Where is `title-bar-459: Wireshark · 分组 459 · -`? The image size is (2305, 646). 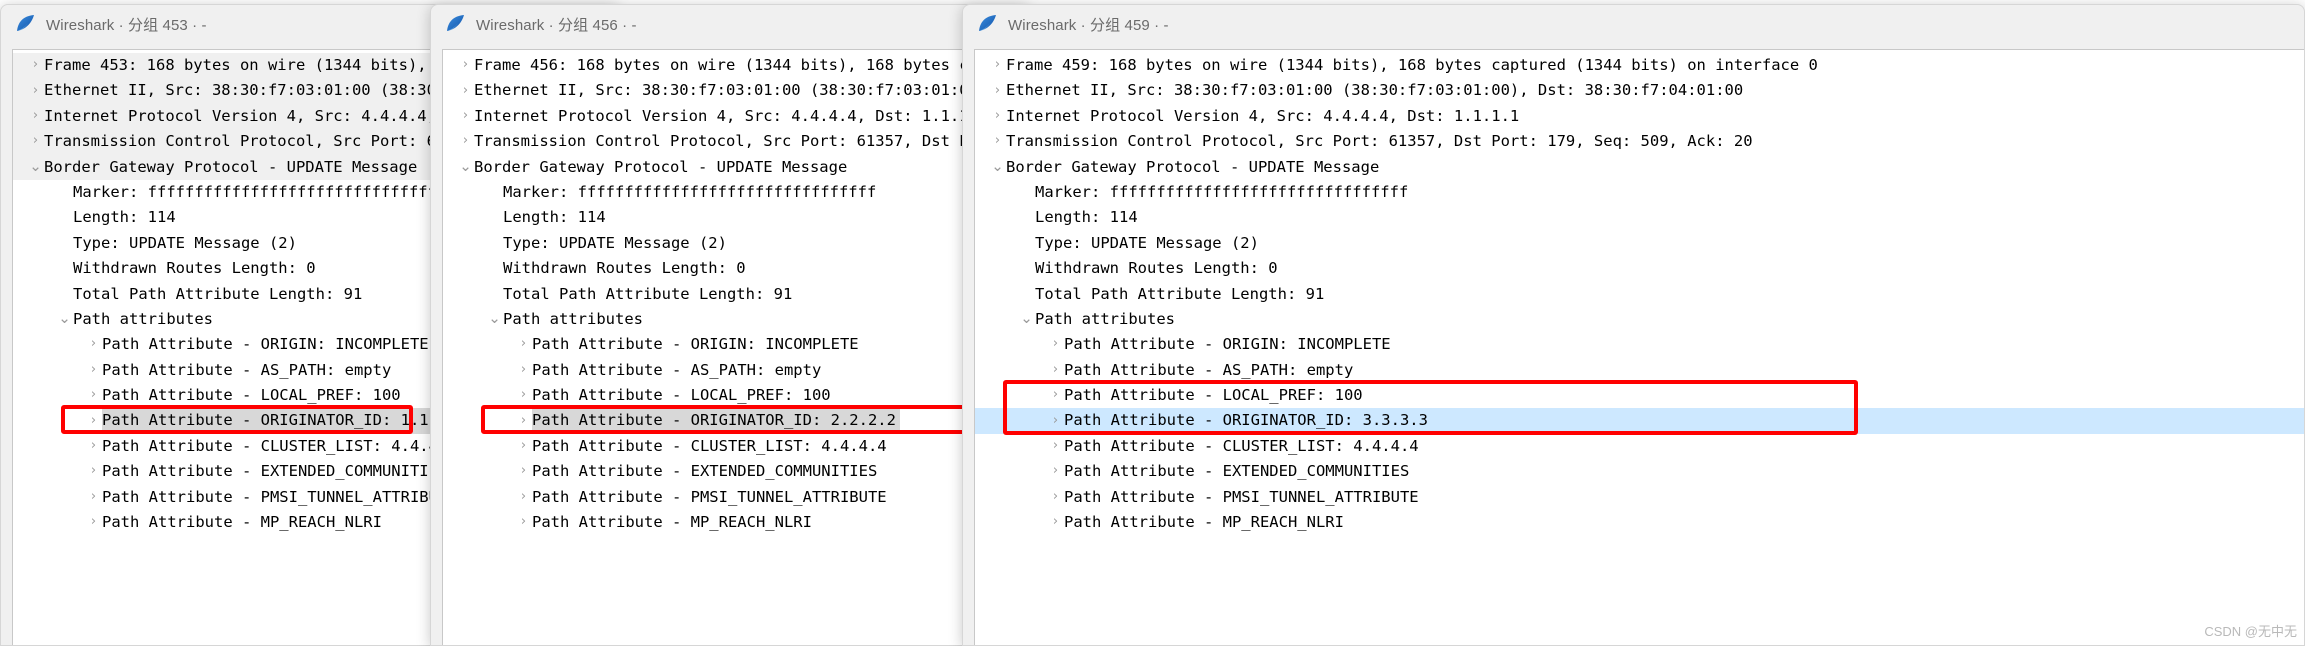
title-bar-459: Wireshark · 分组 459 · - is located at coordinates (1633, 24).